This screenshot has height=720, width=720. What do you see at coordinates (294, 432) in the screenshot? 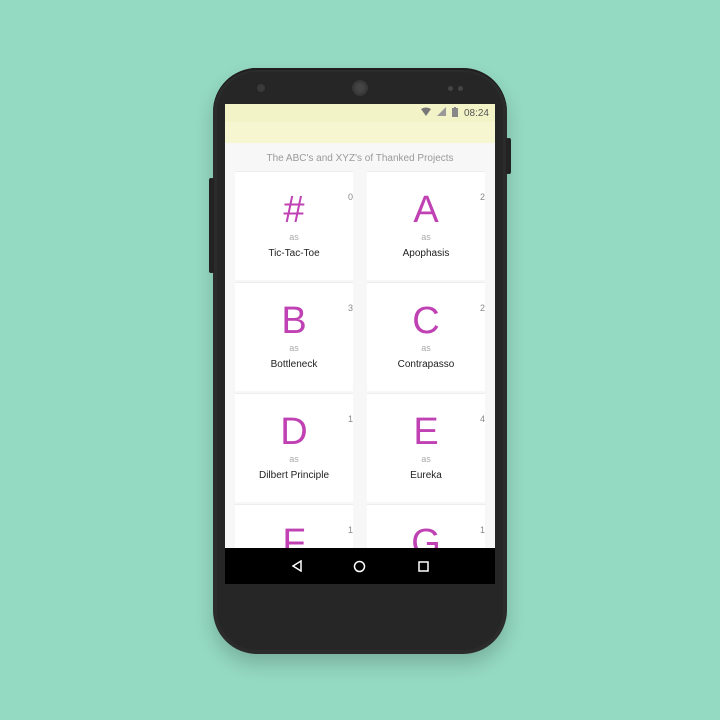
I see `letter-label: D` at bounding box center [294, 432].